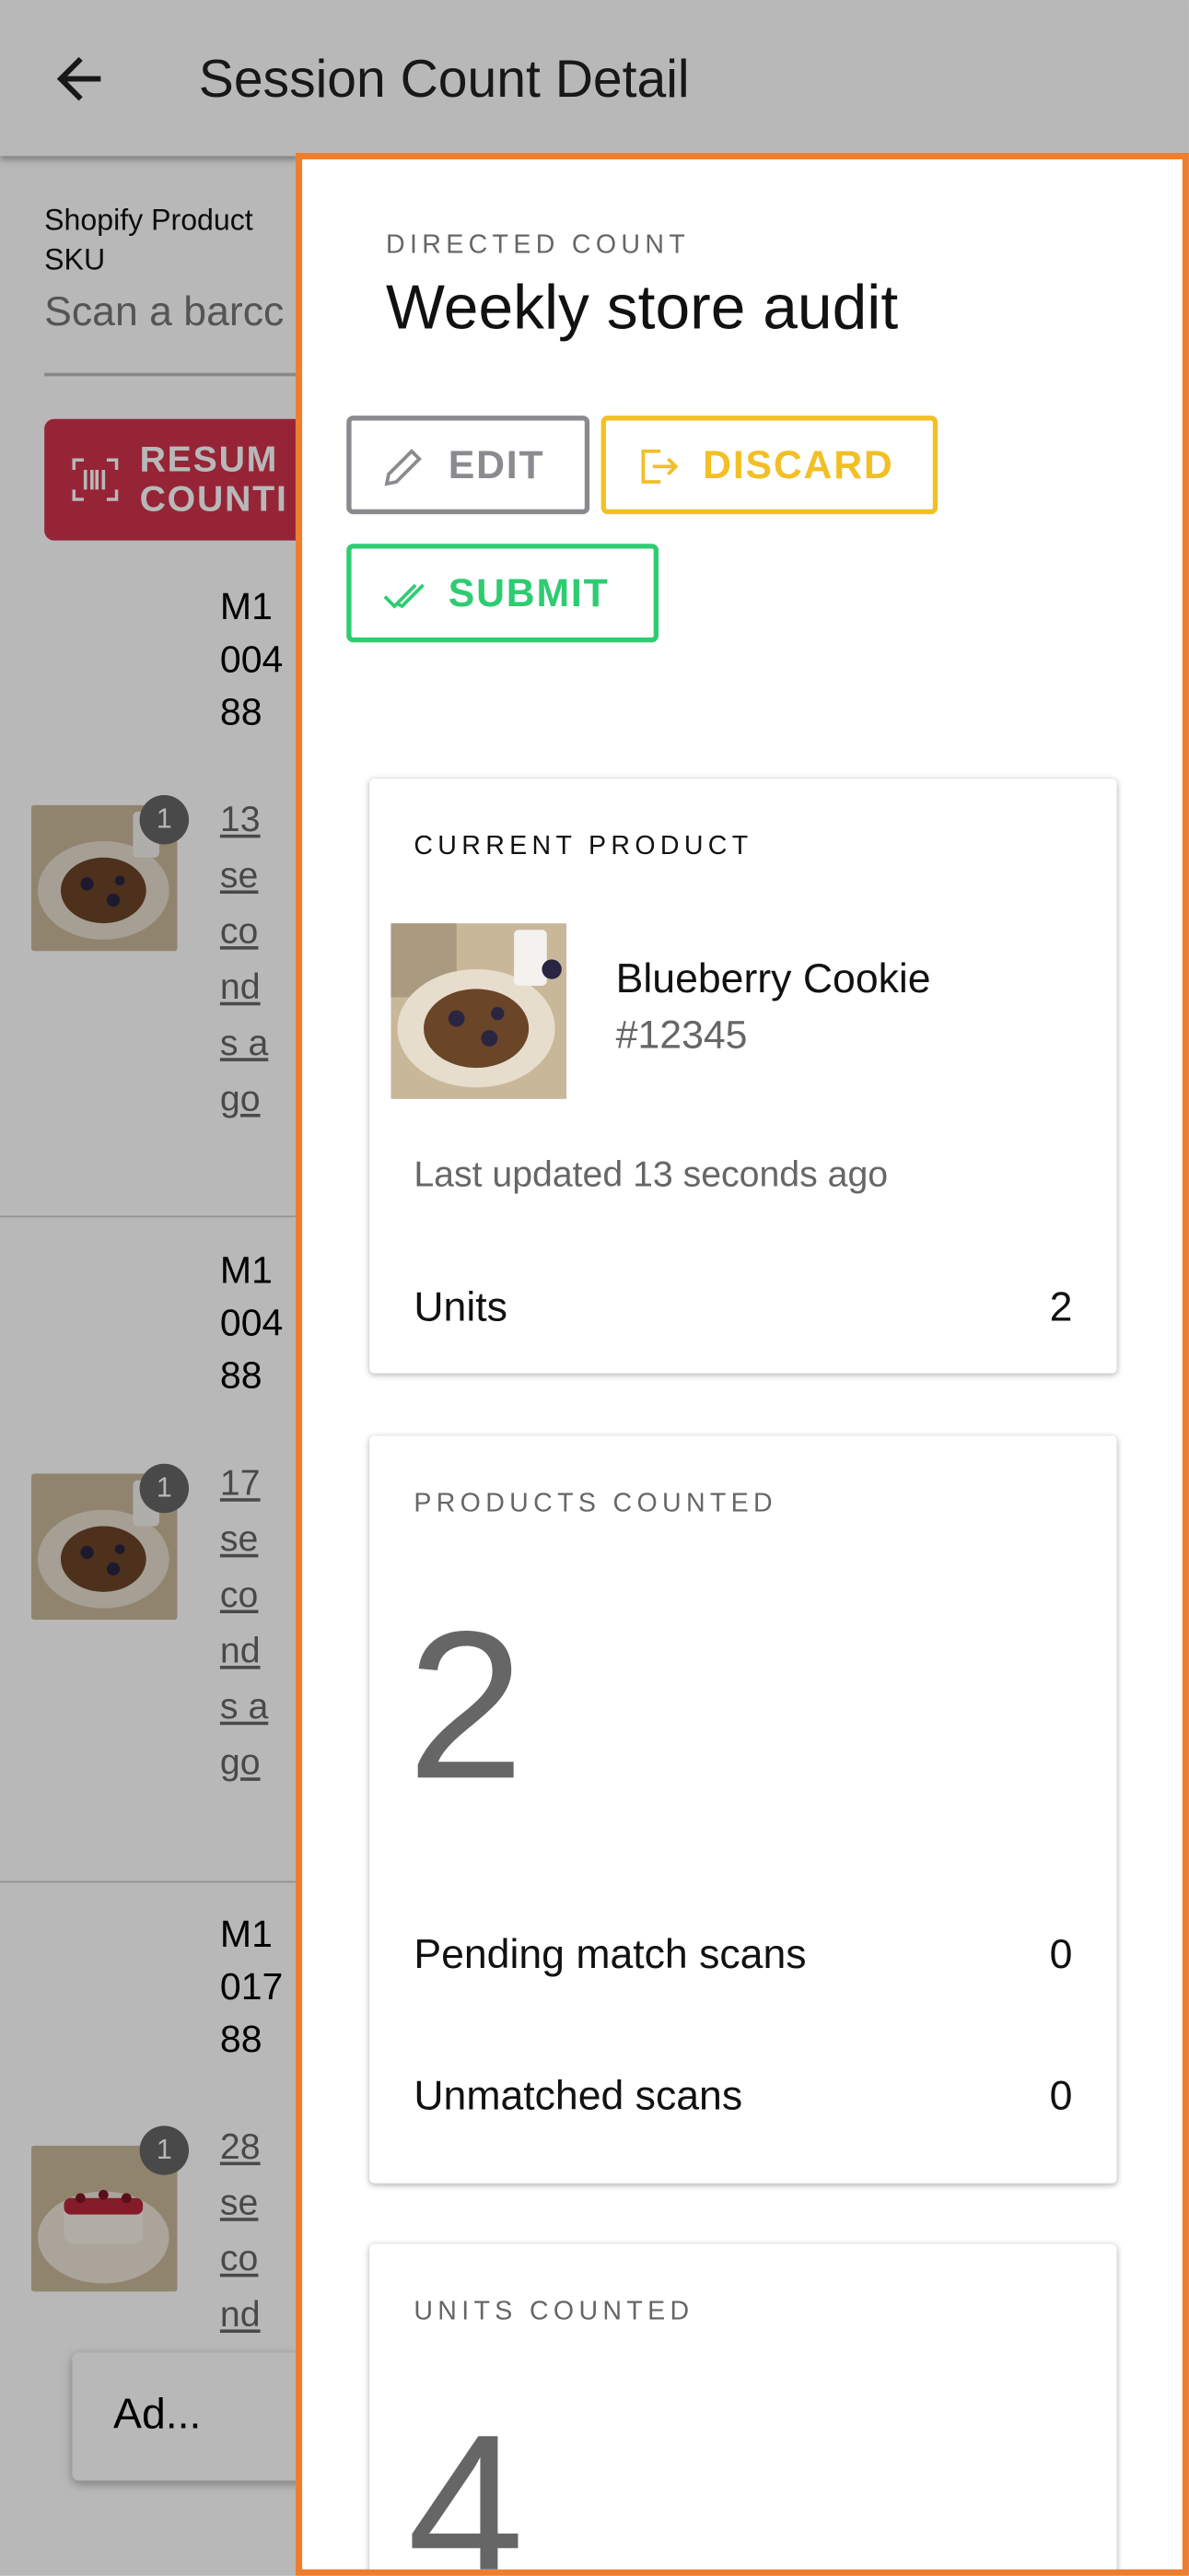 The image size is (1189, 2576). What do you see at coordinates (538, 245) in the screenshot?
I see `panel-kicker: DIRECTED COUNT` at bounding box center [538, 245].